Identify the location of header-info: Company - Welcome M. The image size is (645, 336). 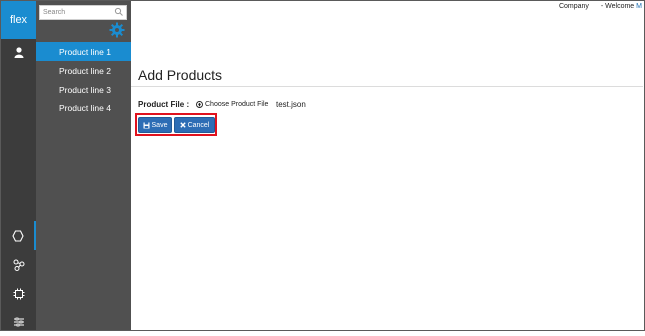
(600, 6).